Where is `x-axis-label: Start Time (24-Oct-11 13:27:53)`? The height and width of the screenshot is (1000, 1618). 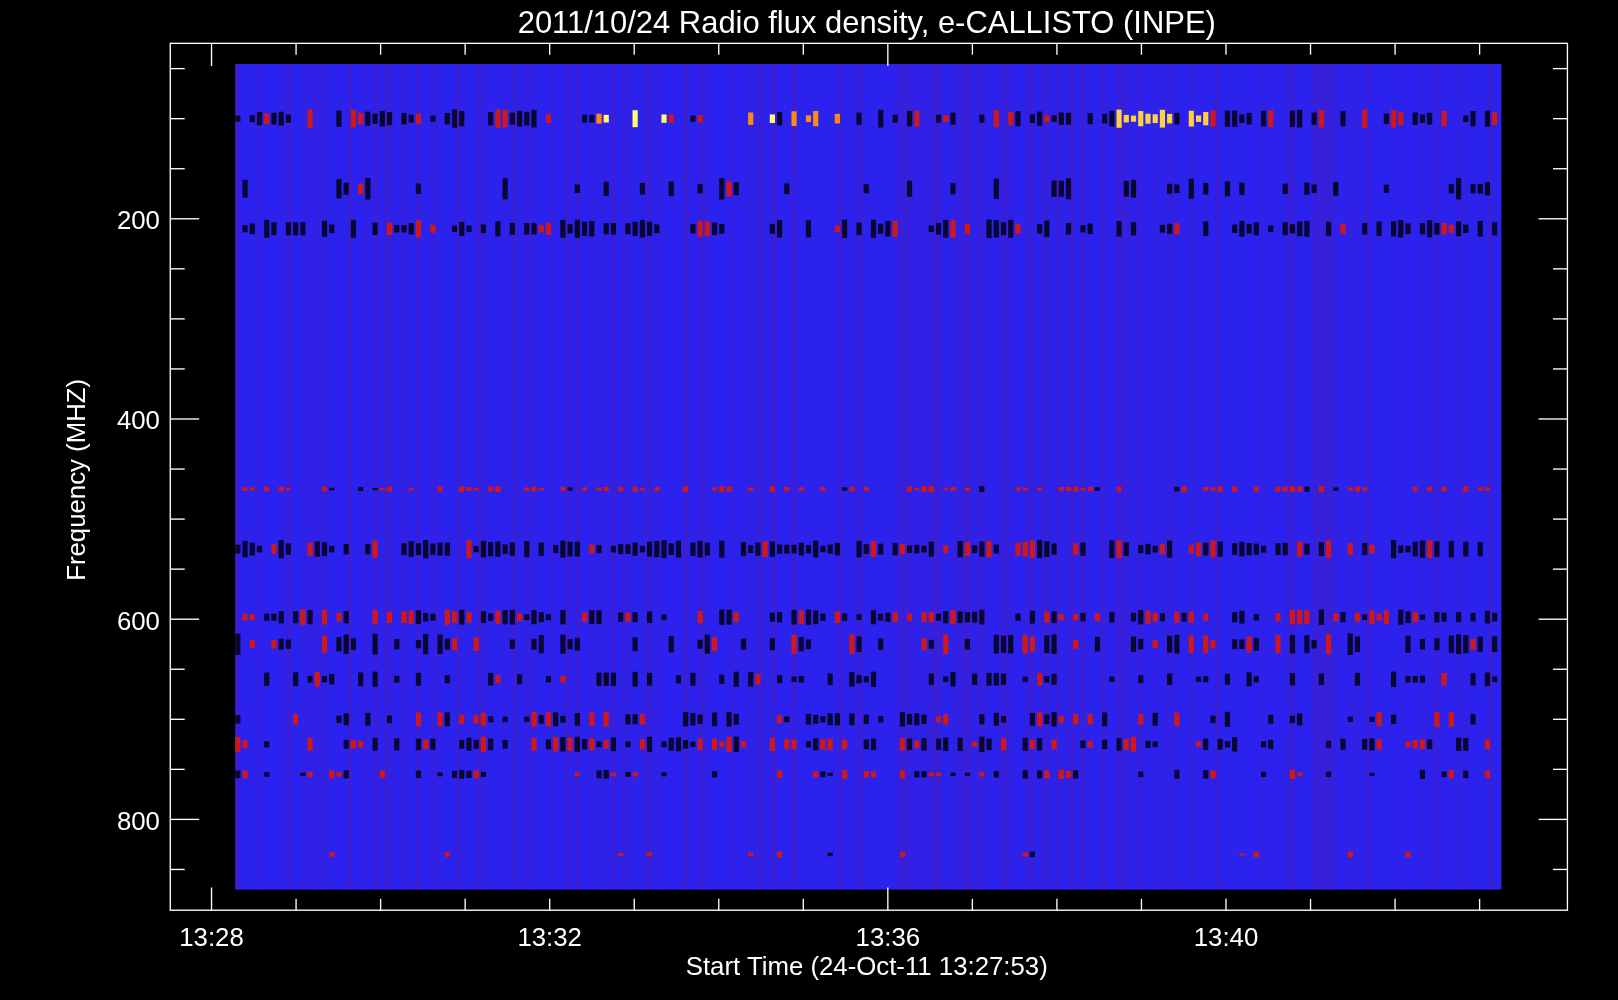 x-axis-label: Start Time (24-Oct-11 13:27:53) is located at coordinates (866, 966).